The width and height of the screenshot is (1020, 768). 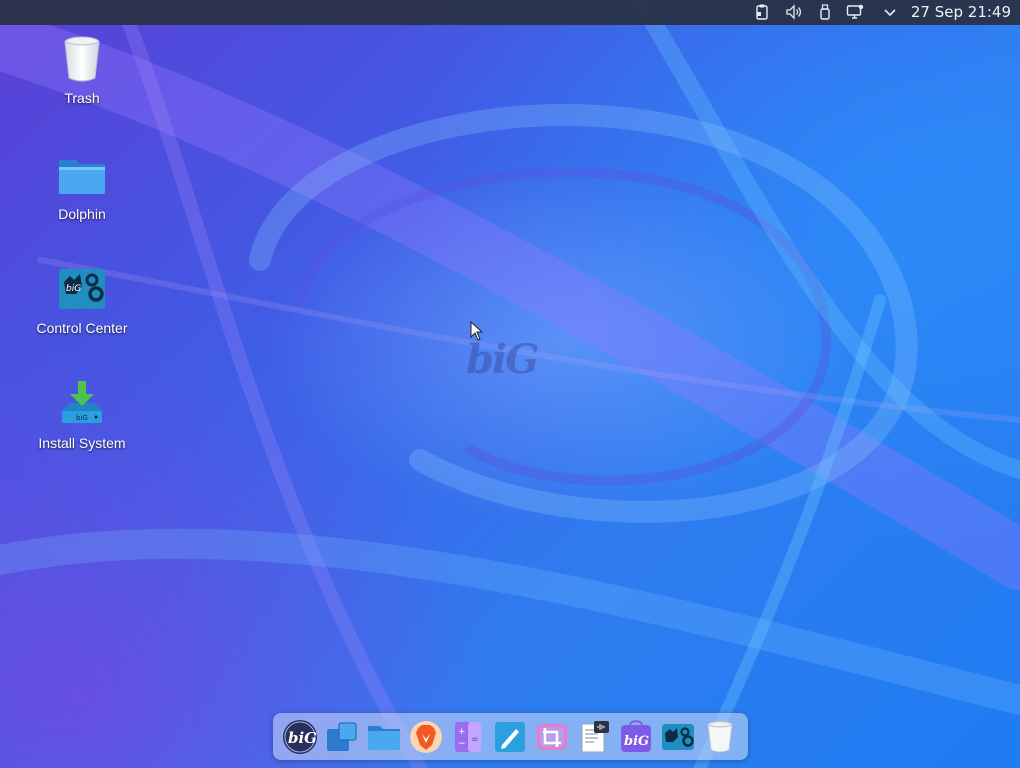 I want to click on desktop-icon-install-system: biG Install System, so click(x=82, y=415).